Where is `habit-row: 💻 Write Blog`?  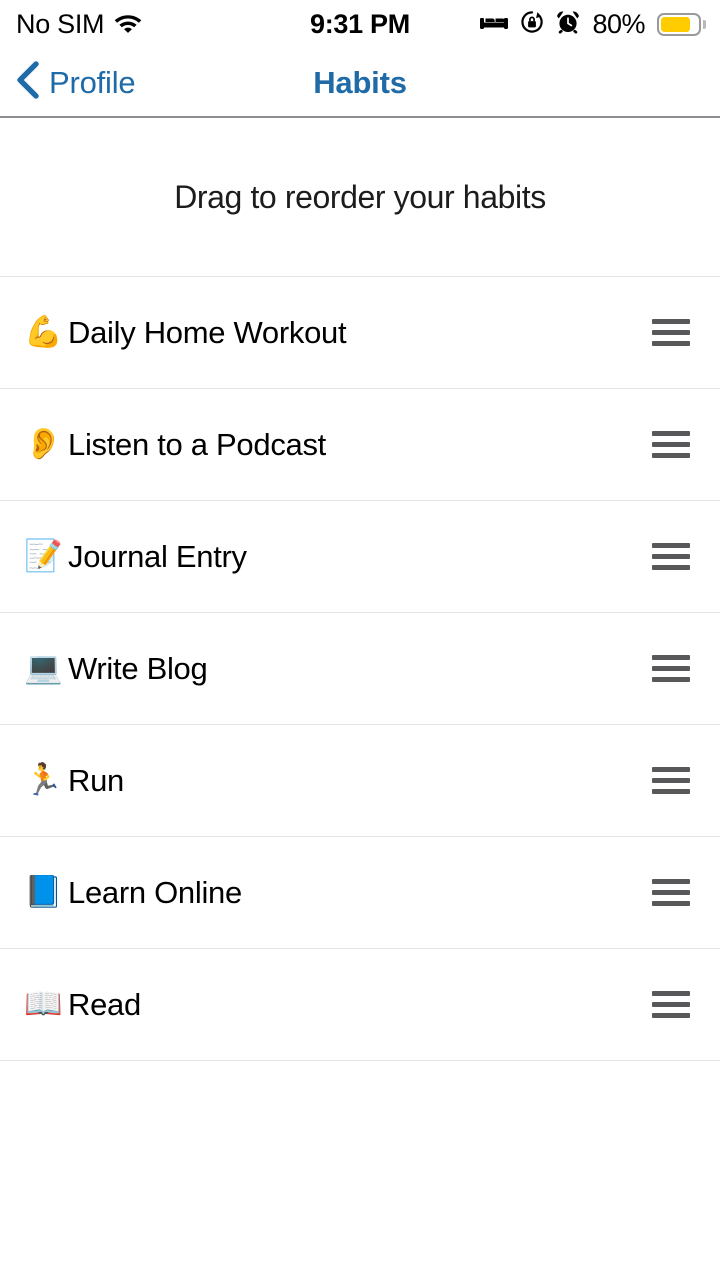 habit-row: 💻 Write Blog is located at coordinates (360, 669).